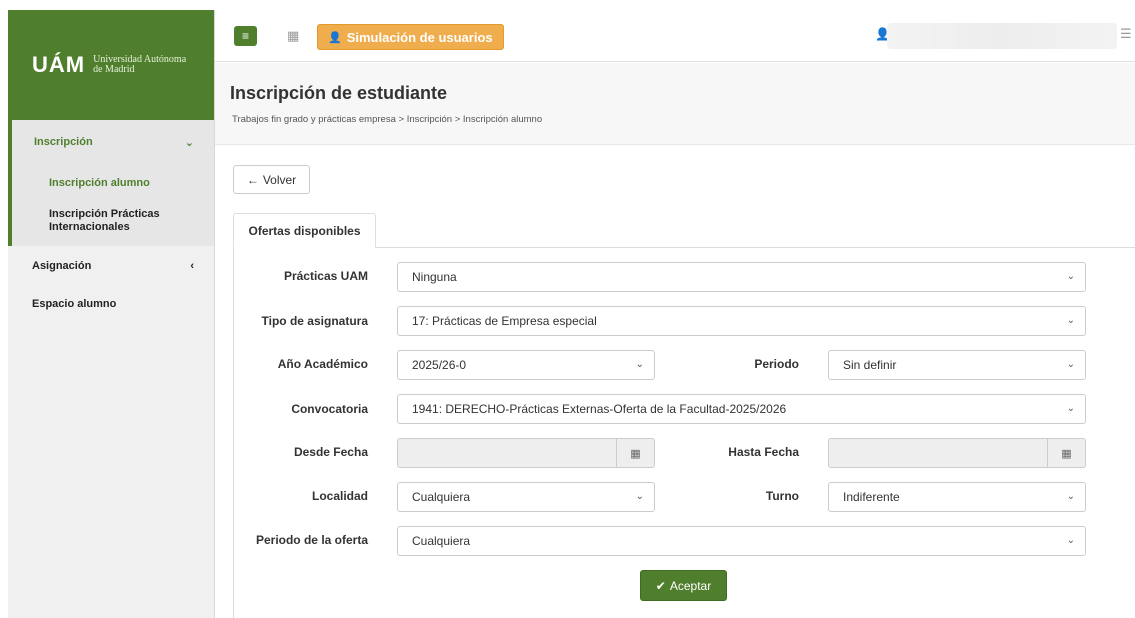 The image size is (1135, 618). I want to click on tab-ofertas-disponibles: Ofertas disponibles, so click(304, 230).